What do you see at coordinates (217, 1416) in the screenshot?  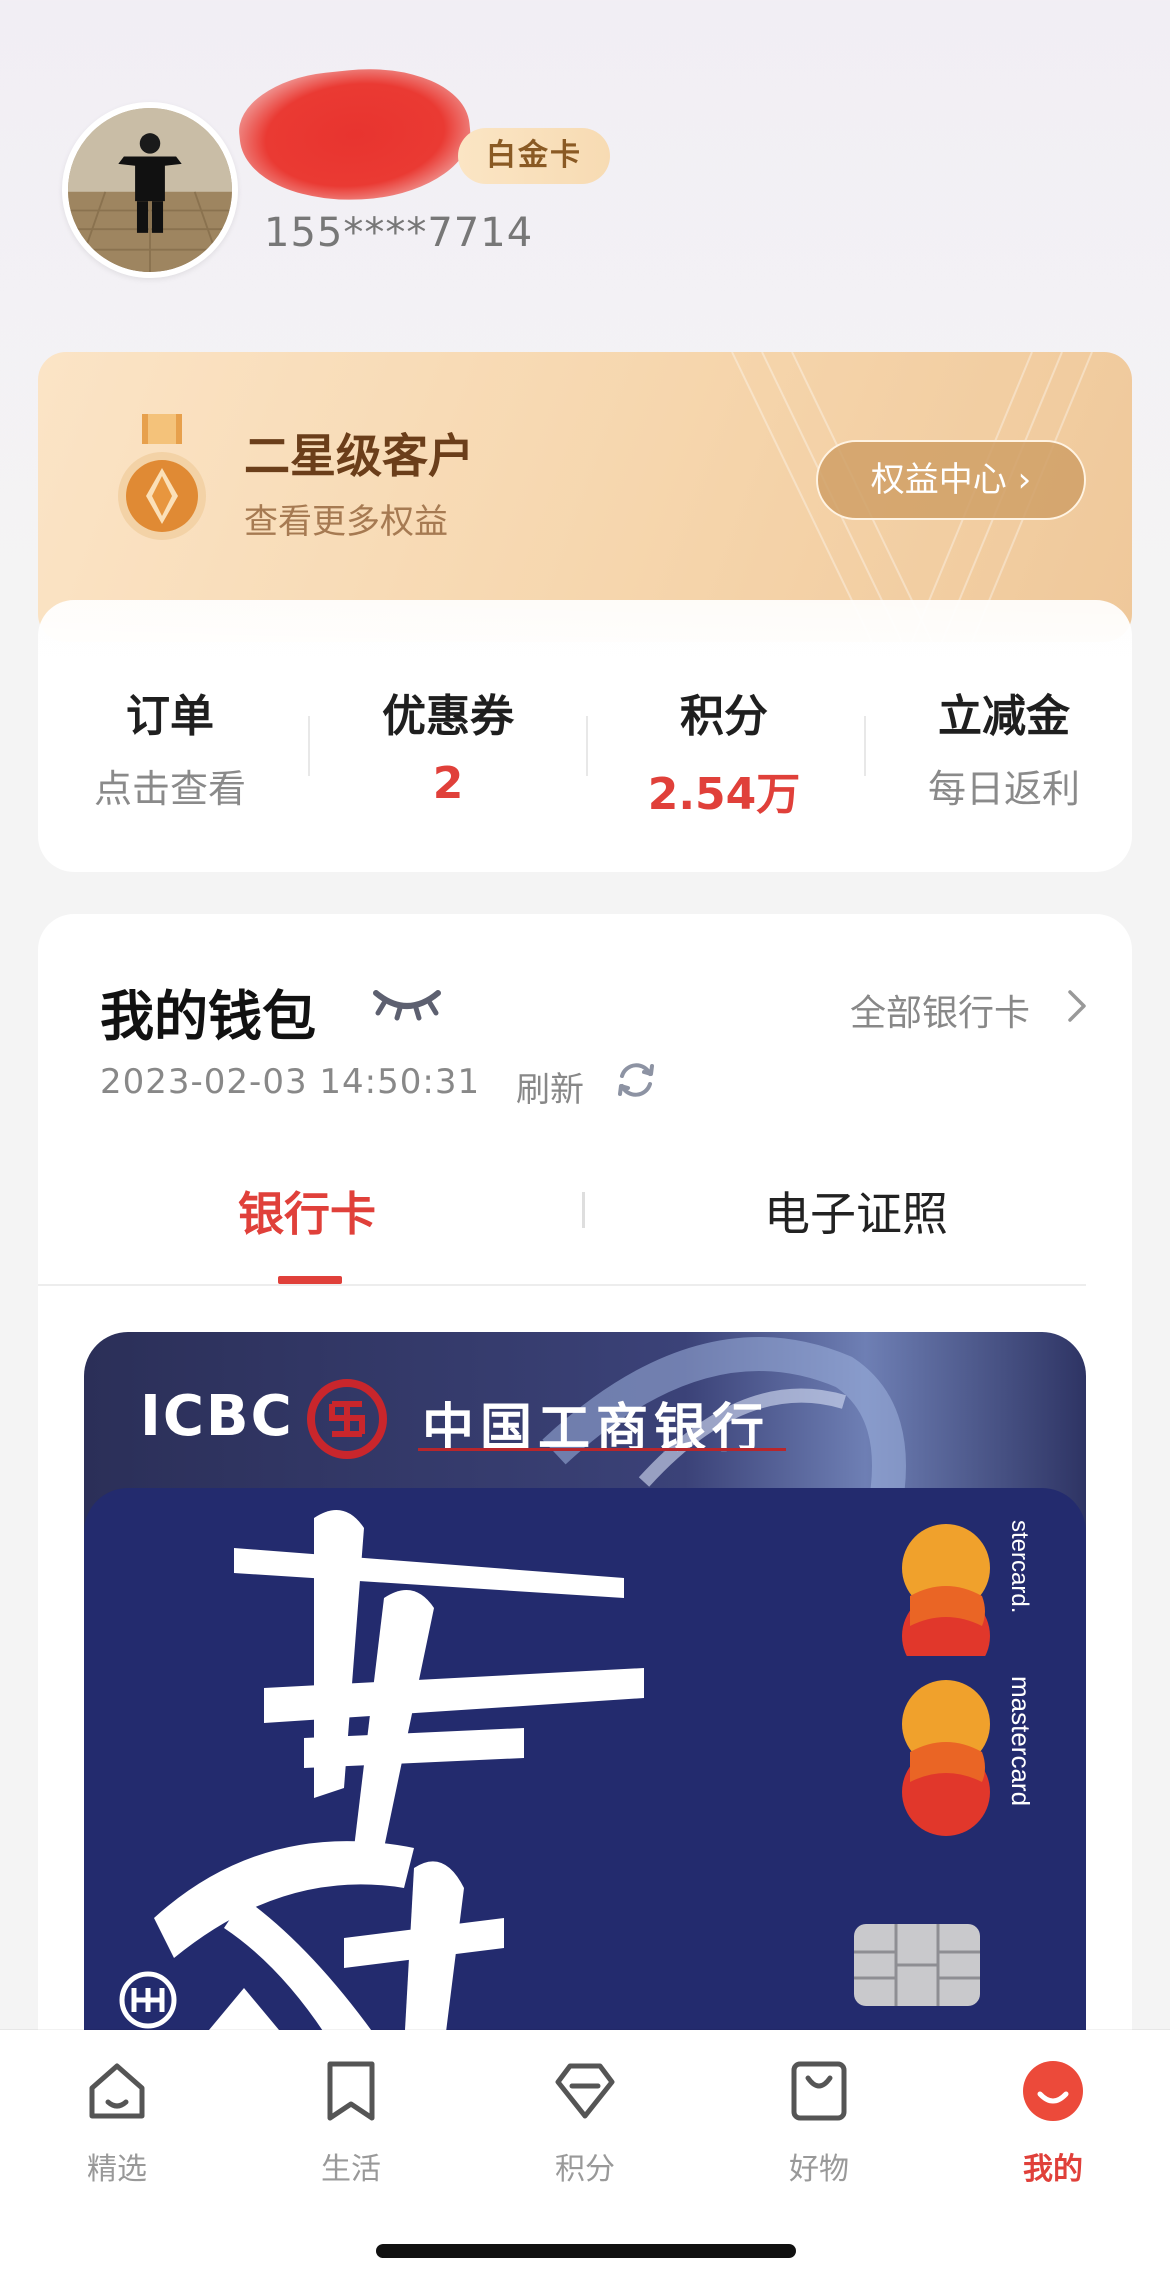 I see `card-brand-en: ICBC` at bounding box center [217, 1416].